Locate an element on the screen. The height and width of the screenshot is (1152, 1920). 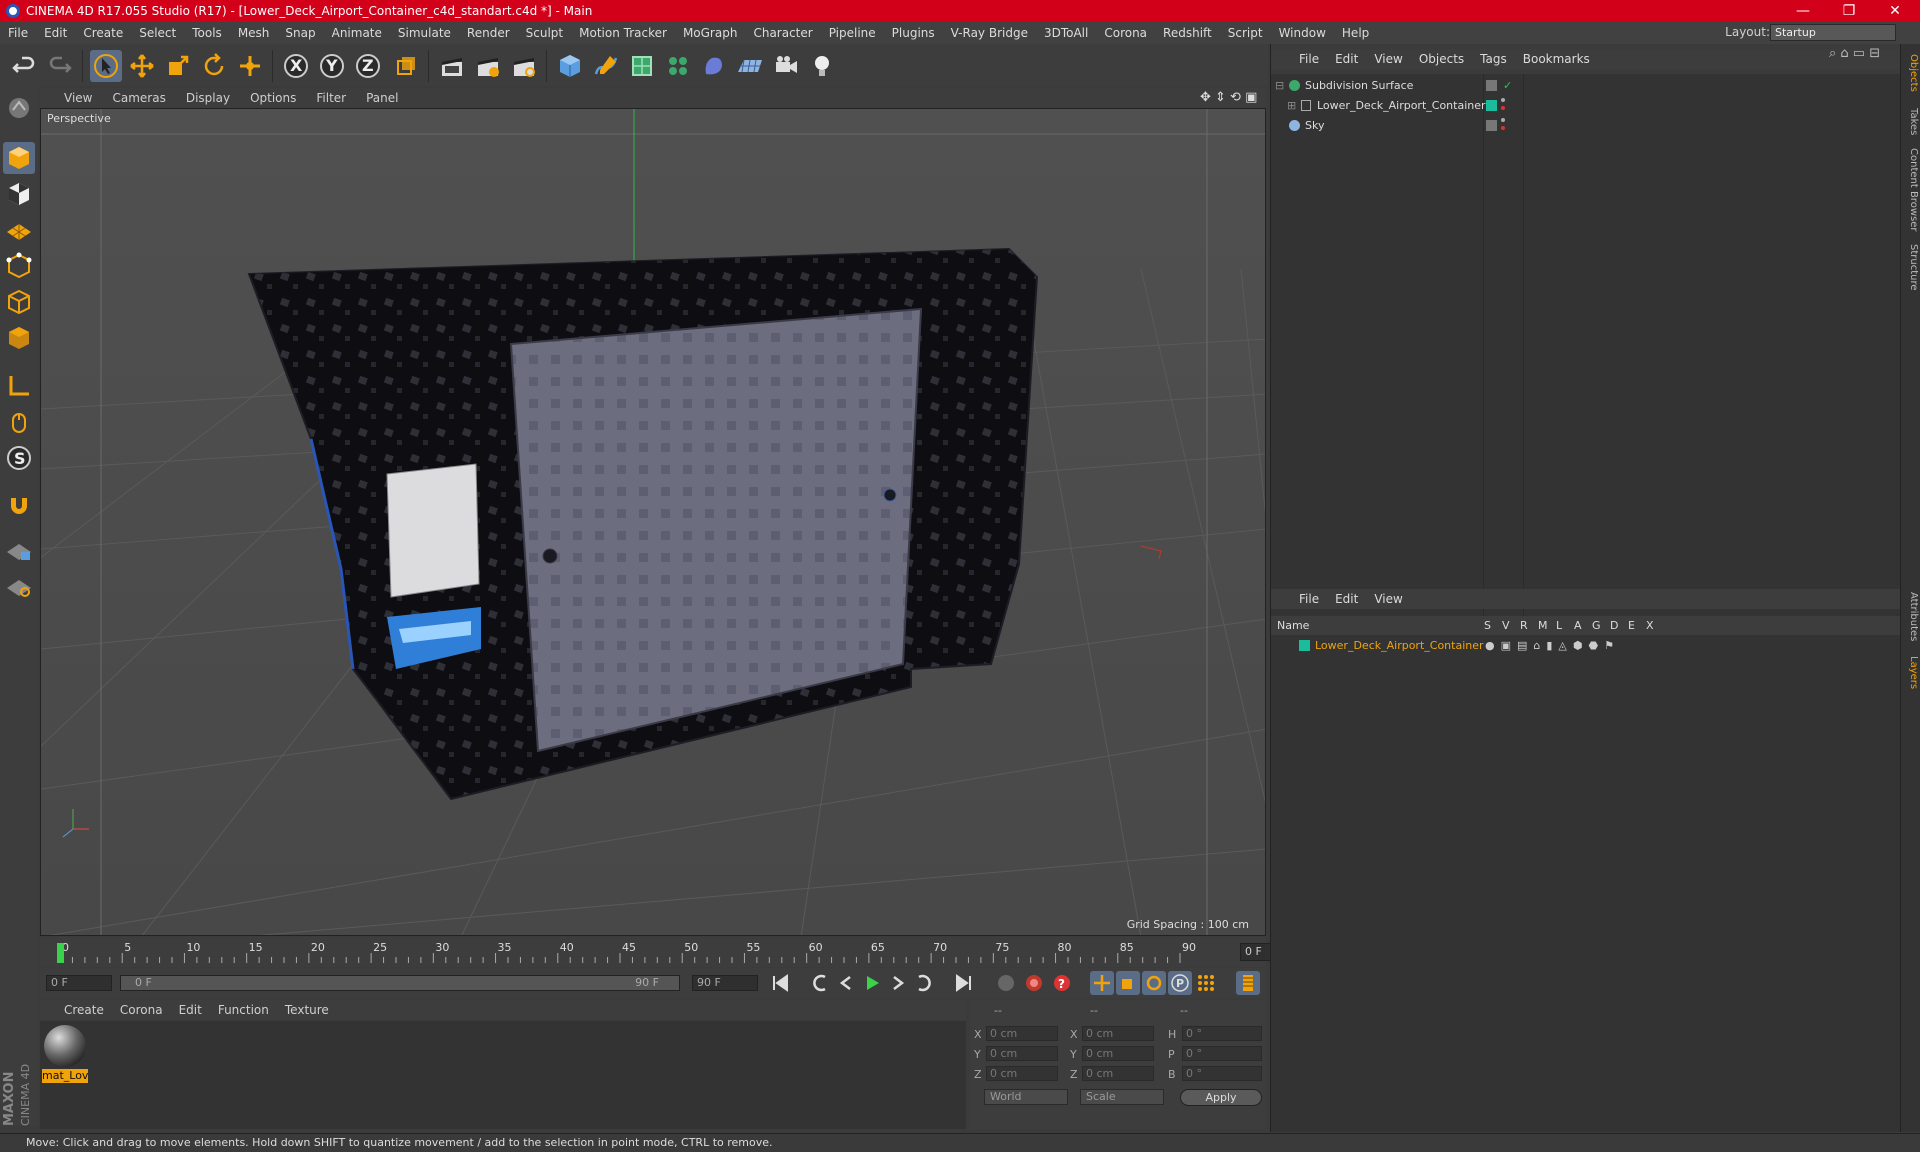
object-row-sky: Sky is located at coordinates (1586, 125).